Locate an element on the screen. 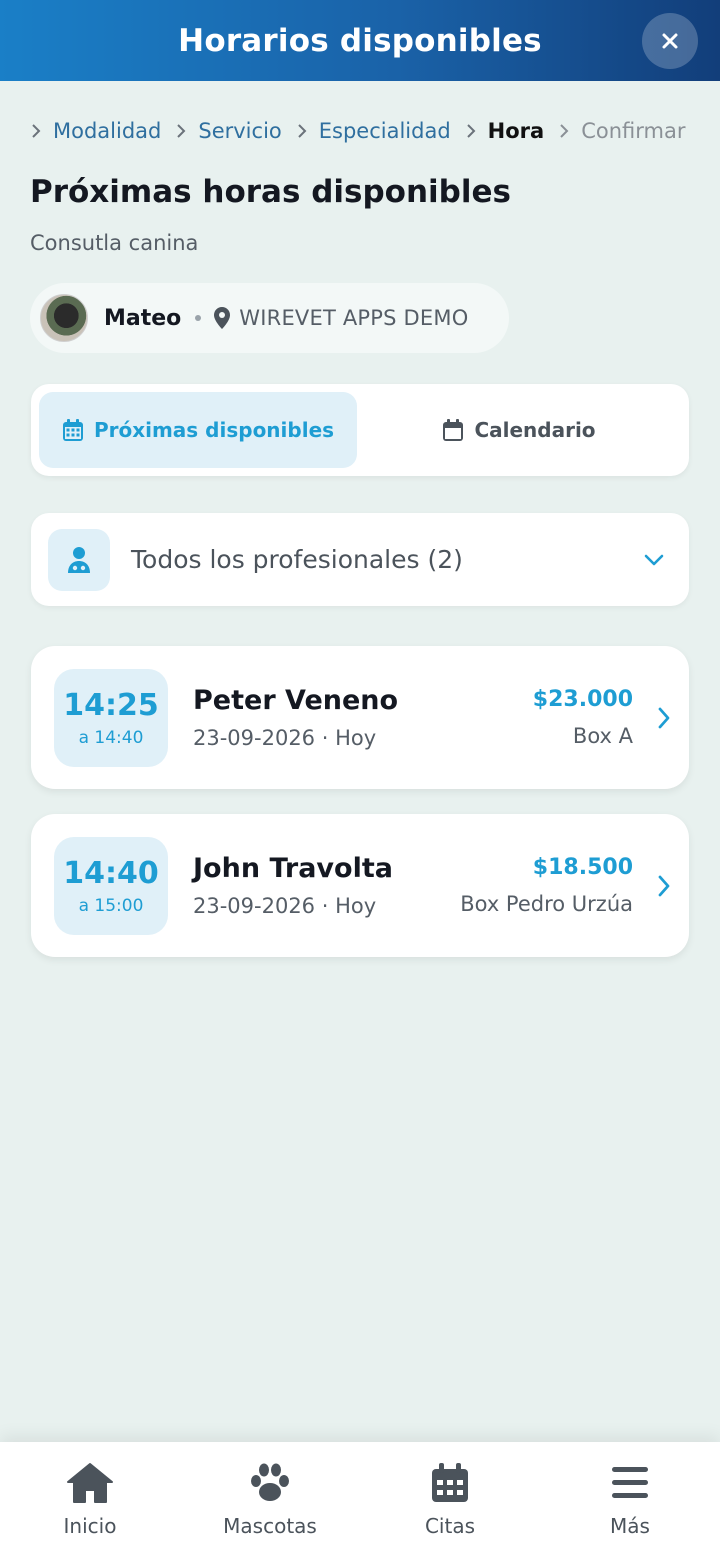 The height and width of the screenshot is (1558, 720). slot-info: Peter Veneno 23-09-2026 · Hoy is located at coordinates (363, 717).